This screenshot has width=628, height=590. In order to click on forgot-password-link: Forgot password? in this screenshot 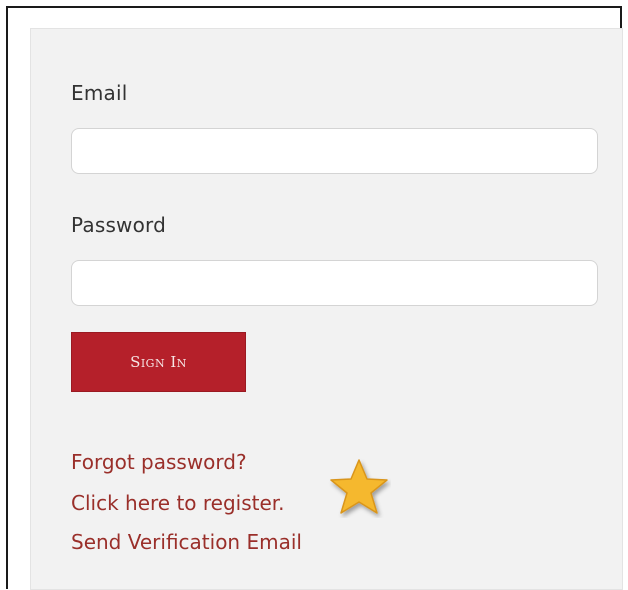, I will do `click(159, 462)`.